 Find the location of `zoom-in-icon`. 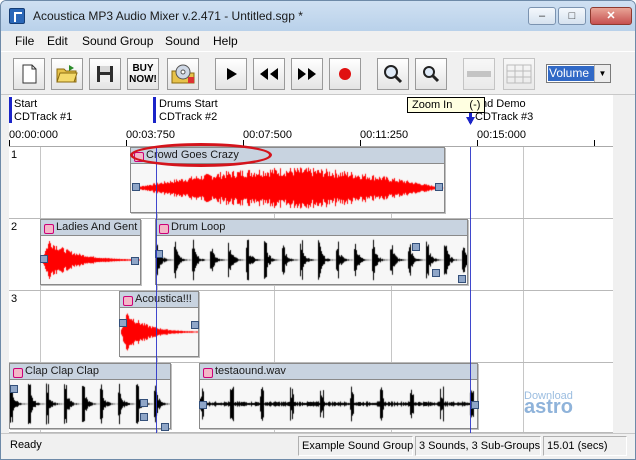

zoom-in-icon is located at coordinates (431, 74).